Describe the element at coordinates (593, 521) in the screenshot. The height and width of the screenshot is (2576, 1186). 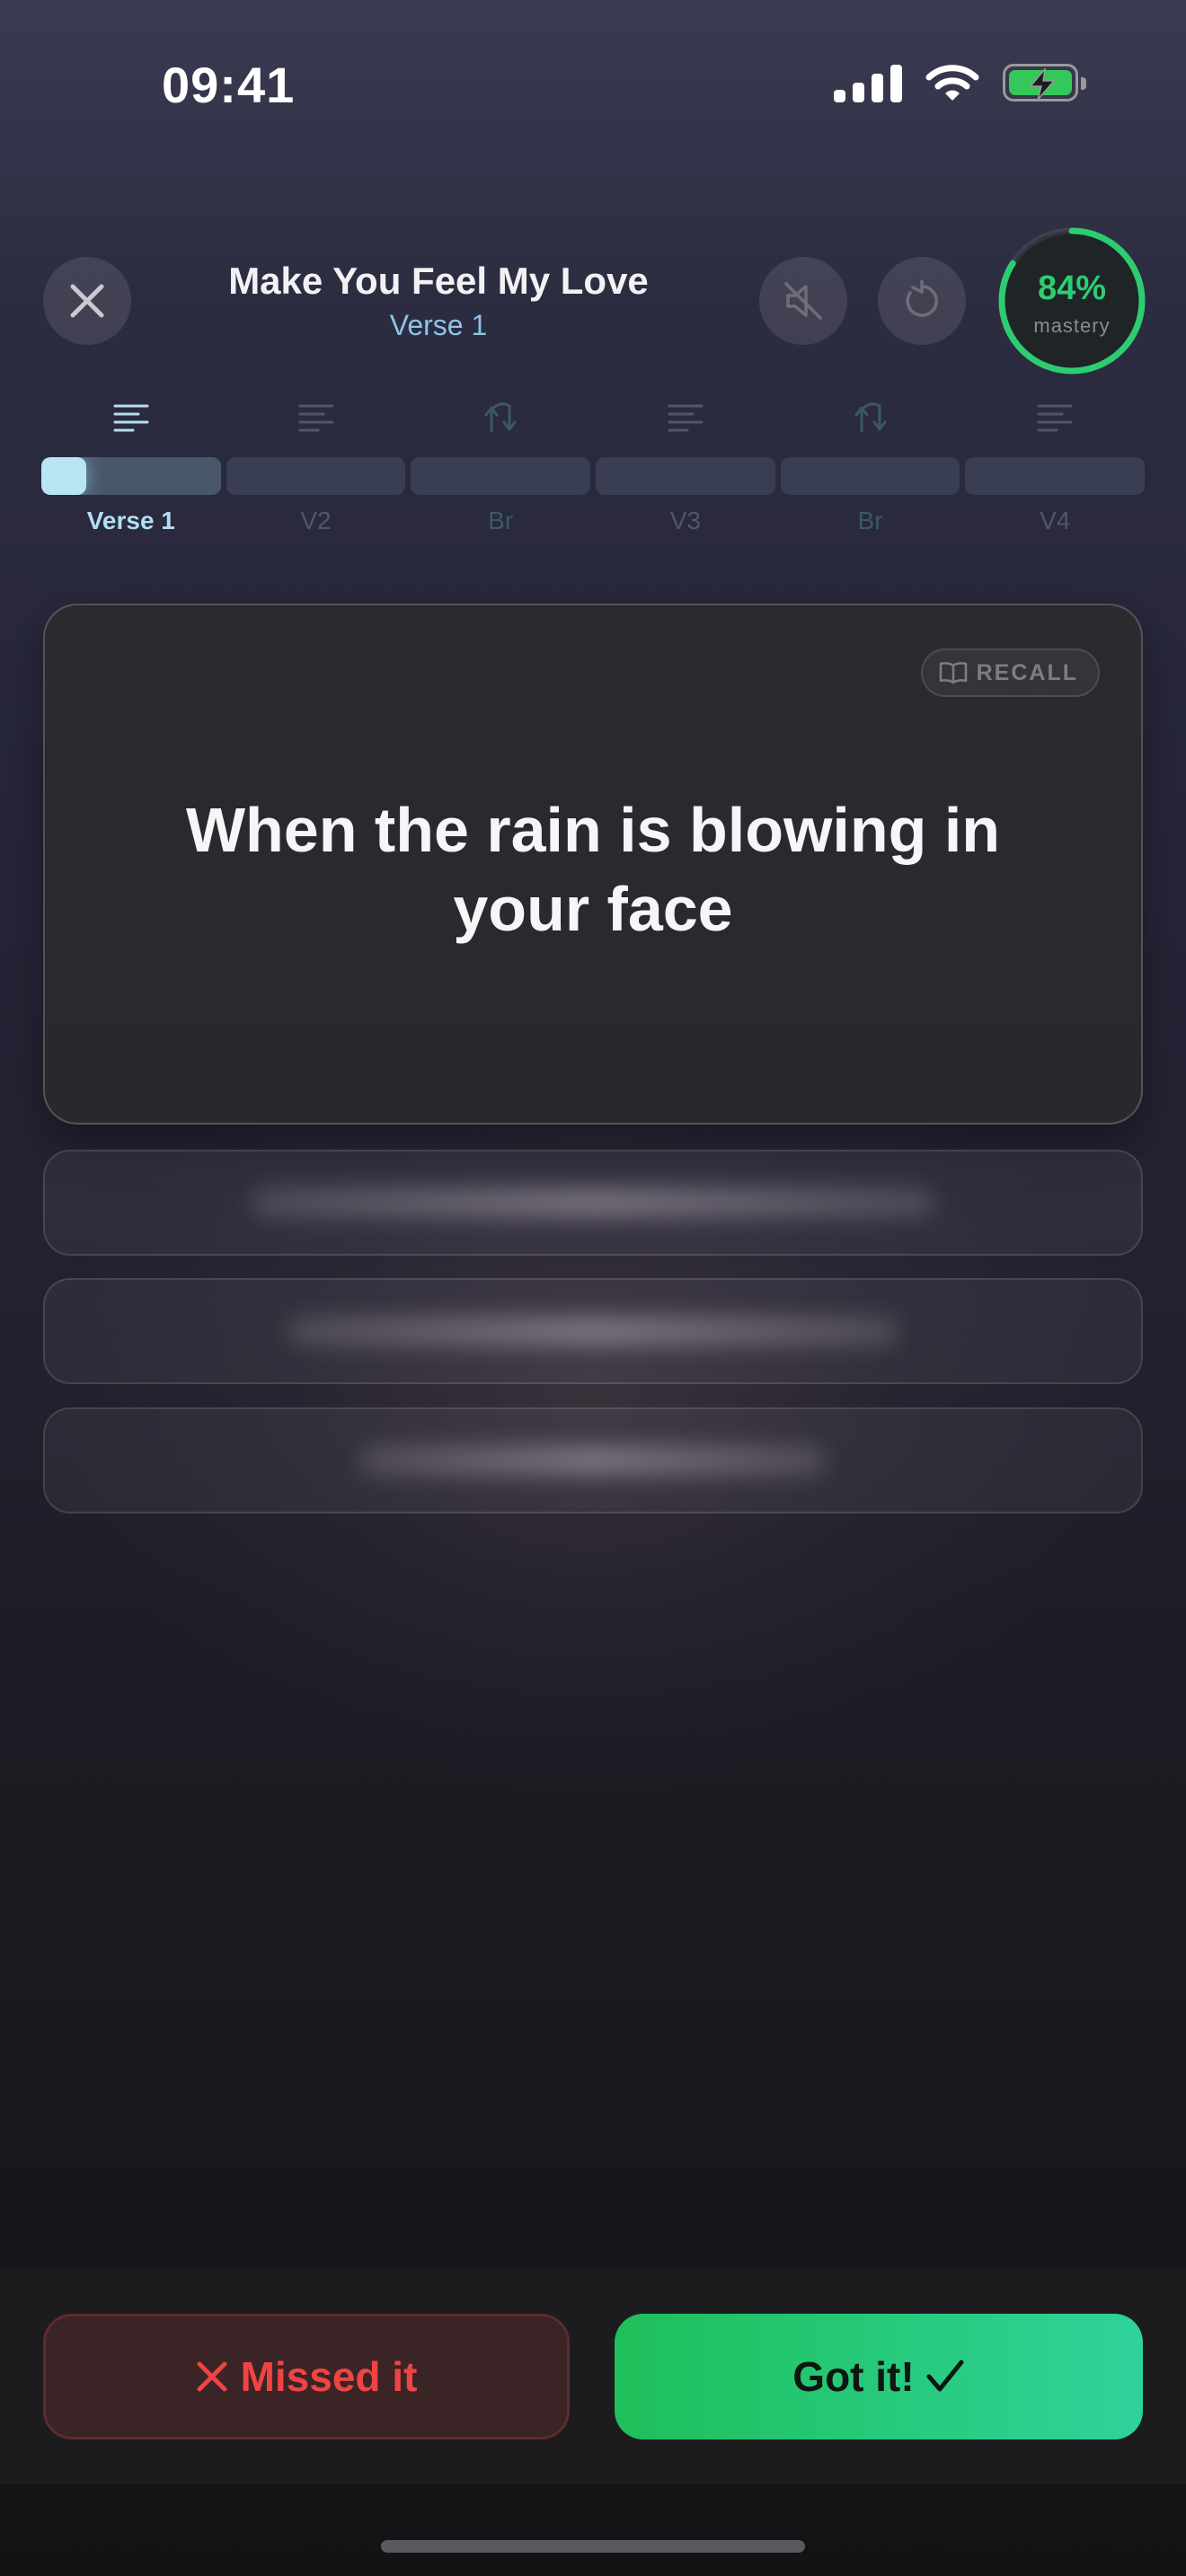
I see `section-labels: Verse 1 V2 Br V3 Br V4` at that location.